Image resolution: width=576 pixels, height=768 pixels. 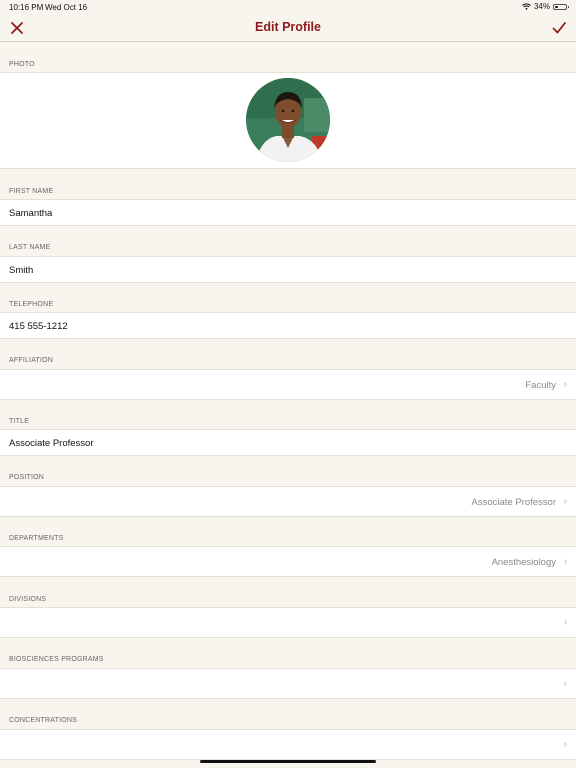 What do you see at coordinates (36, 538) in the screenshot?
I see `departments-header: DEPARTMENTS` at bounding box center [36, 538].